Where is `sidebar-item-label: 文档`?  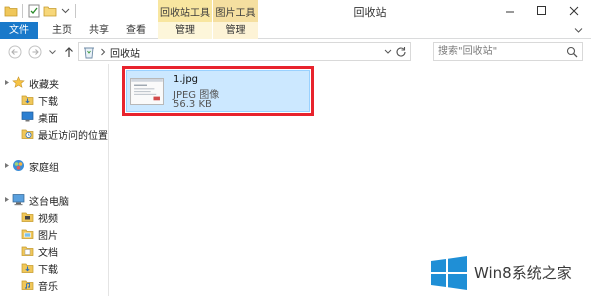
sidebar-item-label: 文档 is located at coordinates (48, 253).